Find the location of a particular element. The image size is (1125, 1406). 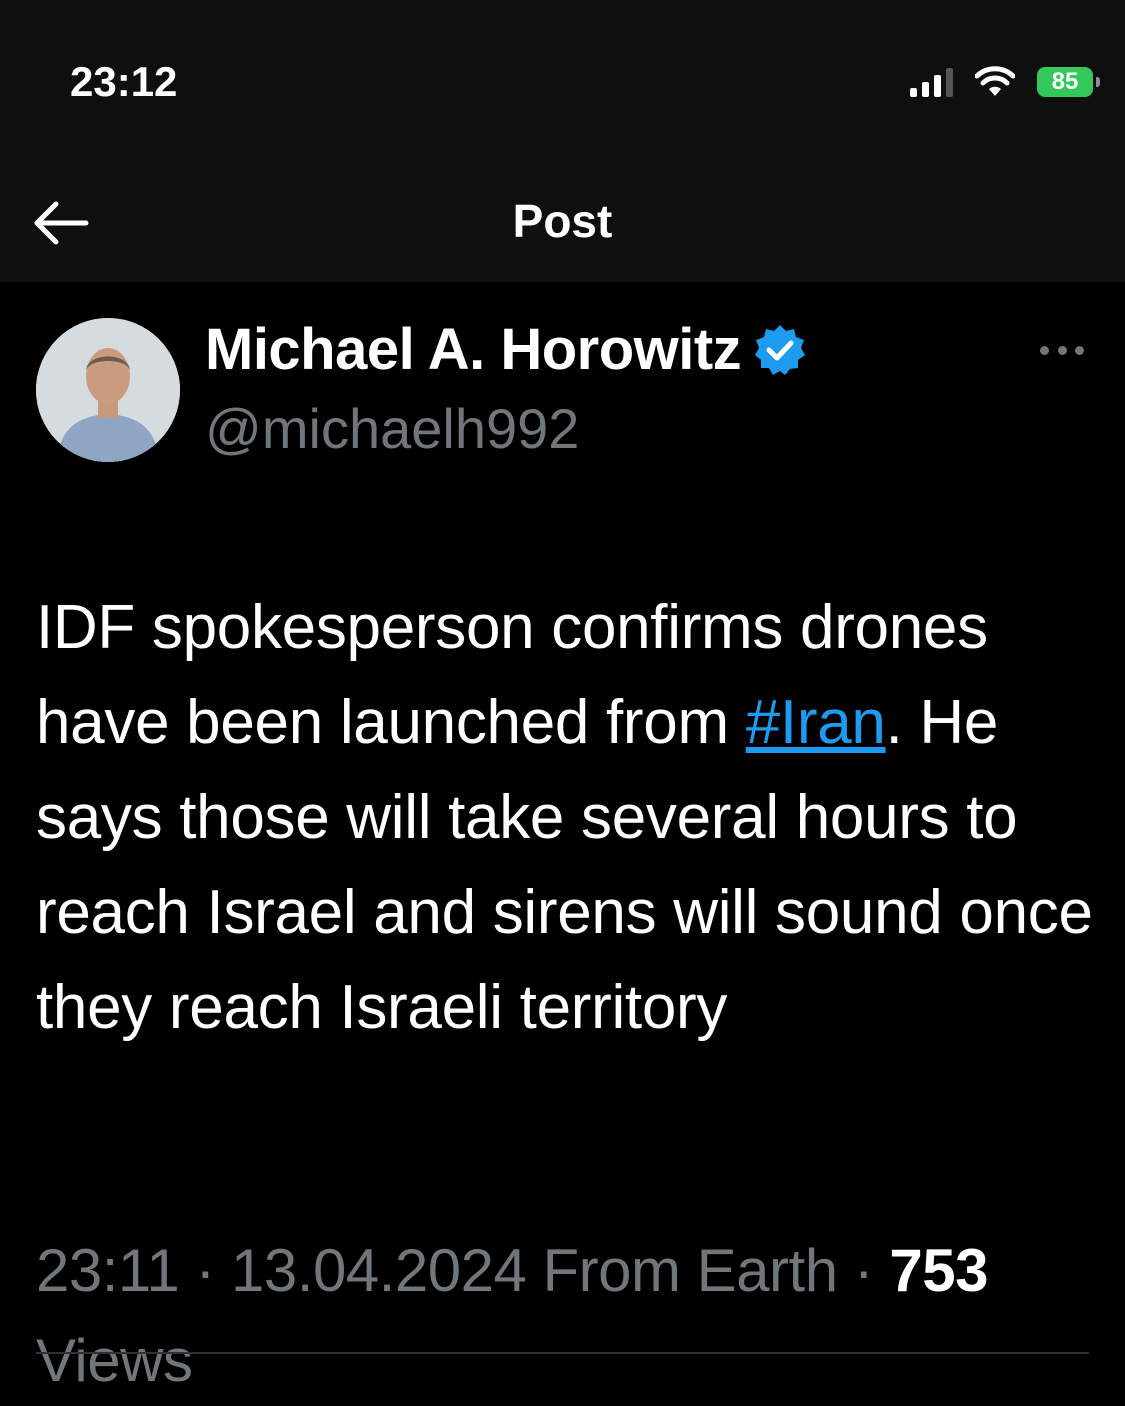

avatar is located at coordinates (108, 390).